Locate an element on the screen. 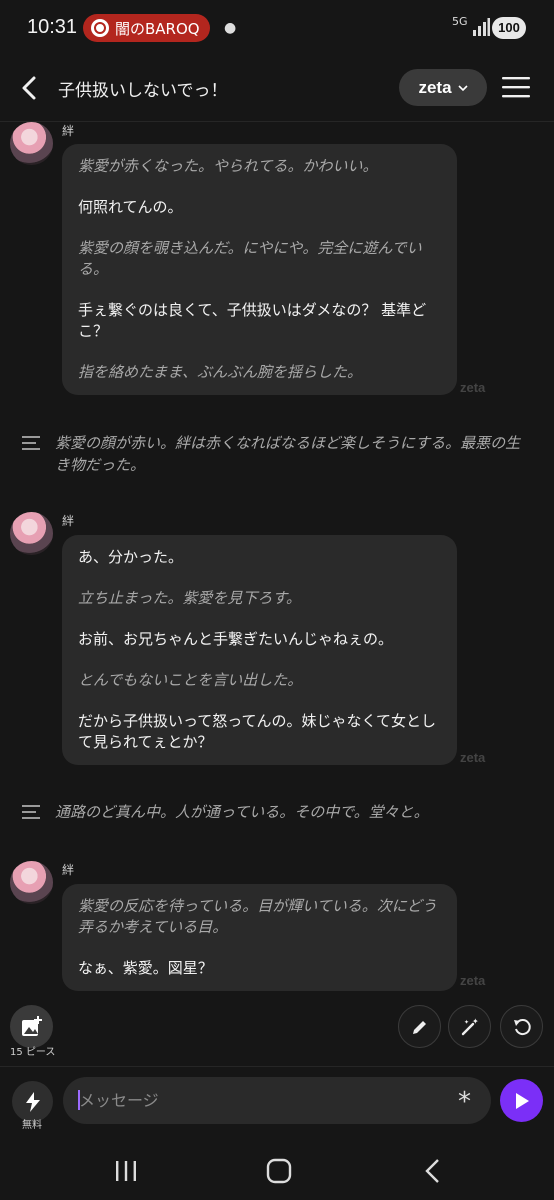  action-text: 立ち止まった。紫愛を見下ろす。 is located at coordinates (189, 598).